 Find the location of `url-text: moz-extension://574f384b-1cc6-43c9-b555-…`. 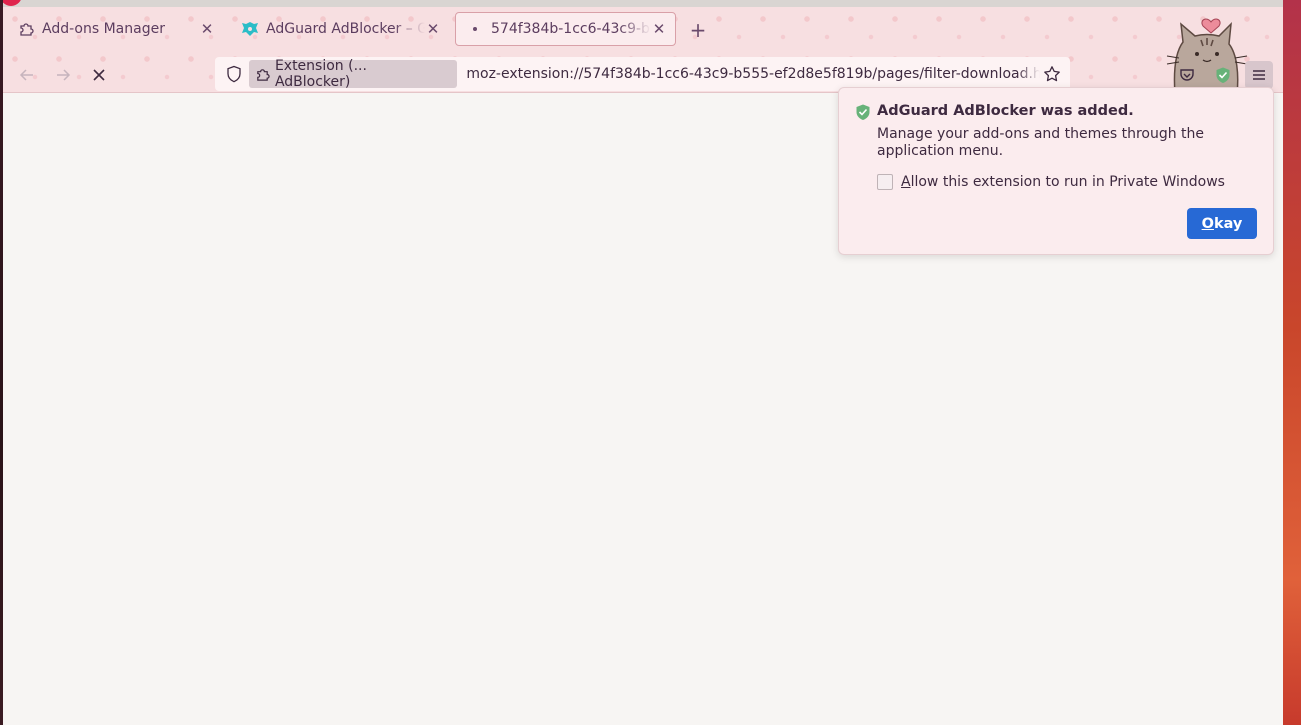

url-text: moz-extension://574f384b-1cc6-43c9-b555-… is located at coordinates (753, 74).